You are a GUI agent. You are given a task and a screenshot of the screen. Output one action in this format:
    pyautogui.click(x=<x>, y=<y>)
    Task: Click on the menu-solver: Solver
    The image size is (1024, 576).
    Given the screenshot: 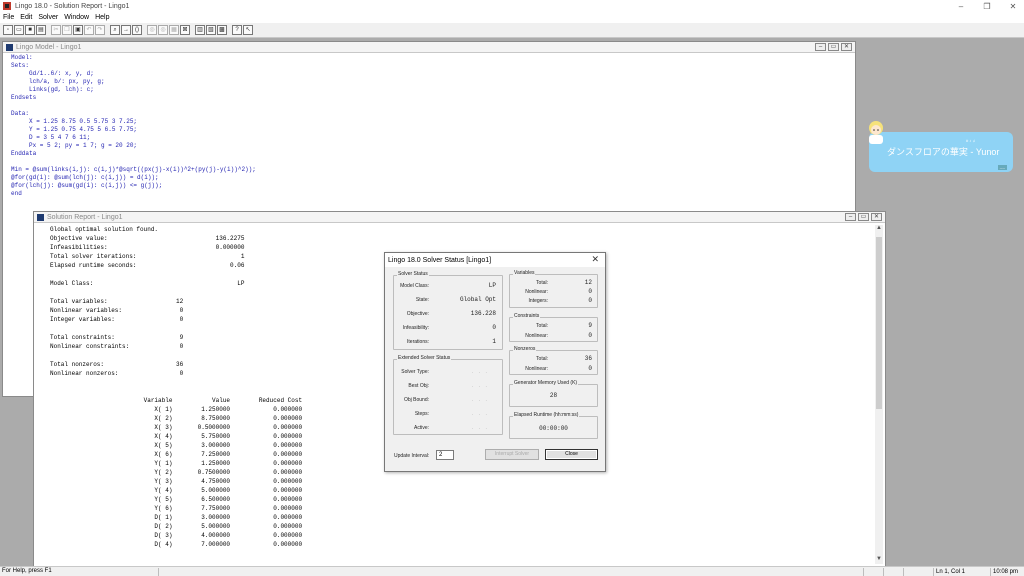 What is the action you would take?
    pyautogui.click(x=48, y=17)
    